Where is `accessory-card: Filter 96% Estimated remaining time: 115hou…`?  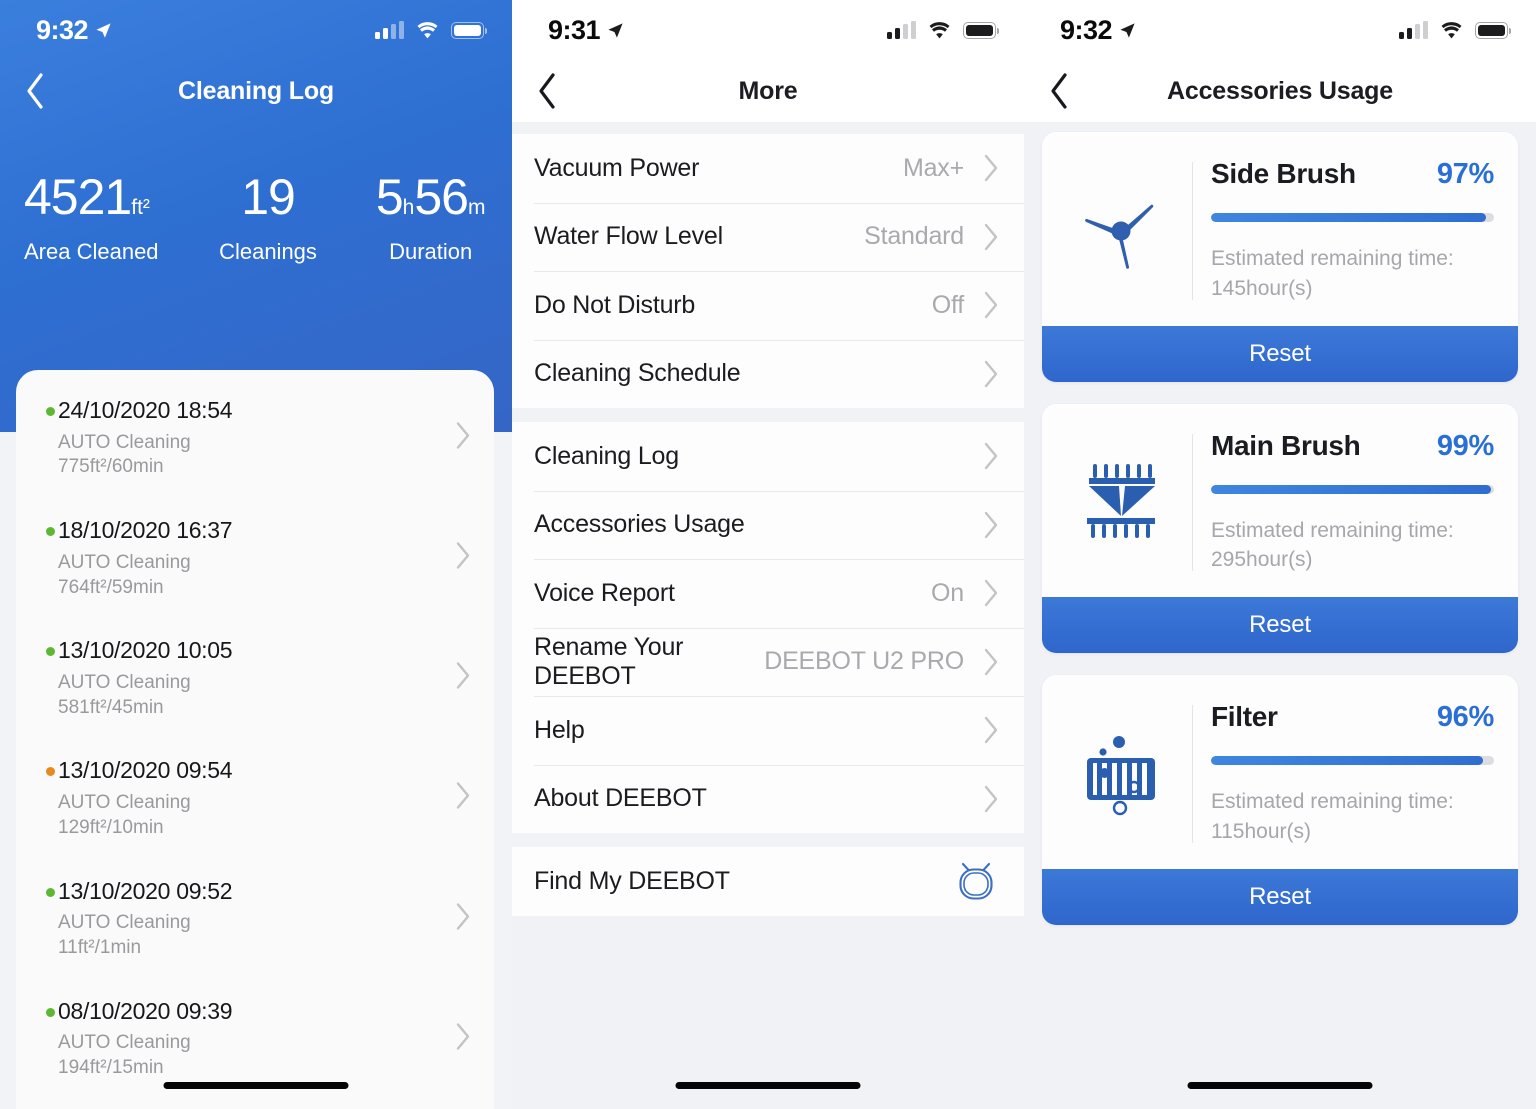
accessory-card: Filter 96% Estimated remaining time: 115hou… is located at coordinates (1280, 800).